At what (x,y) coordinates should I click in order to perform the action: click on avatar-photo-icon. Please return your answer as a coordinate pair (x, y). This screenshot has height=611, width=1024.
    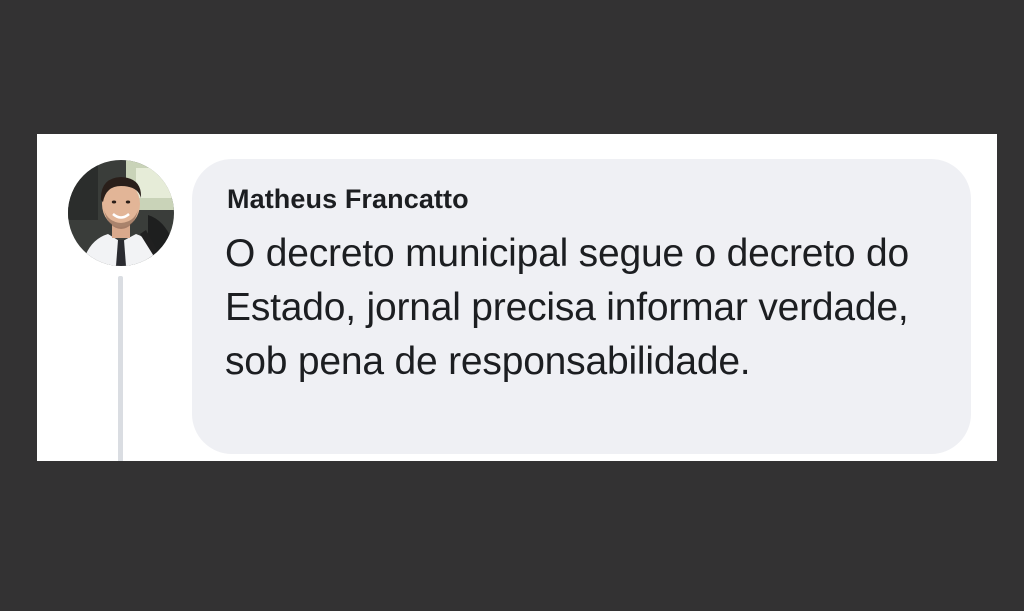
    Looking at the image, I should click on (121, 213).